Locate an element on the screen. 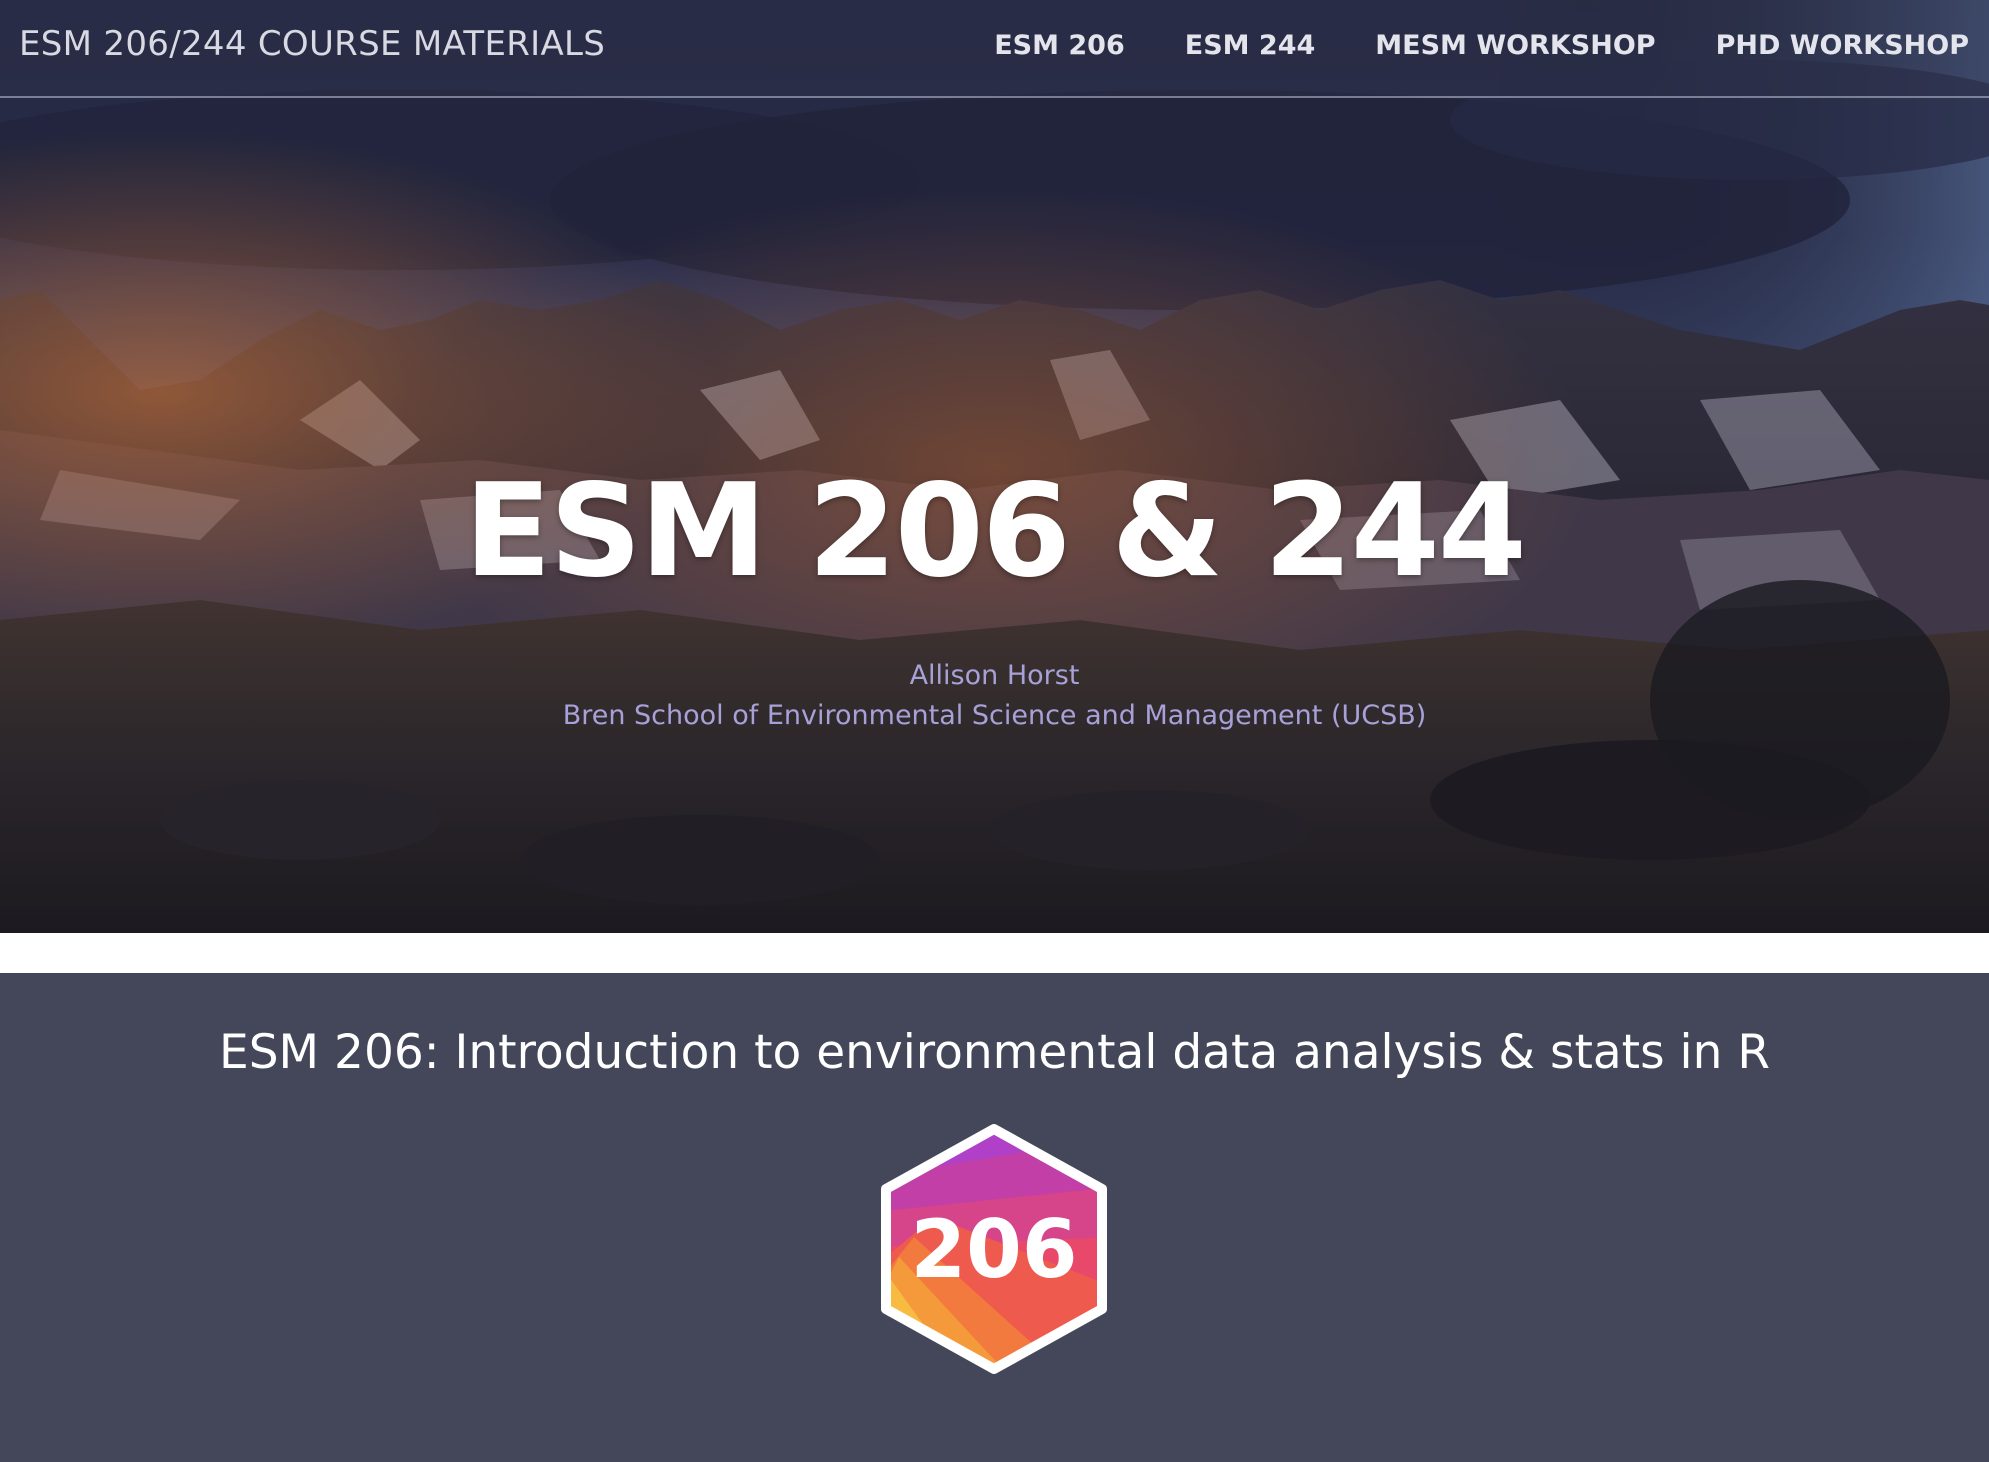  nav-link-phd-workshop: PHD WORKSHOP is located at coordinates (1842, 45).